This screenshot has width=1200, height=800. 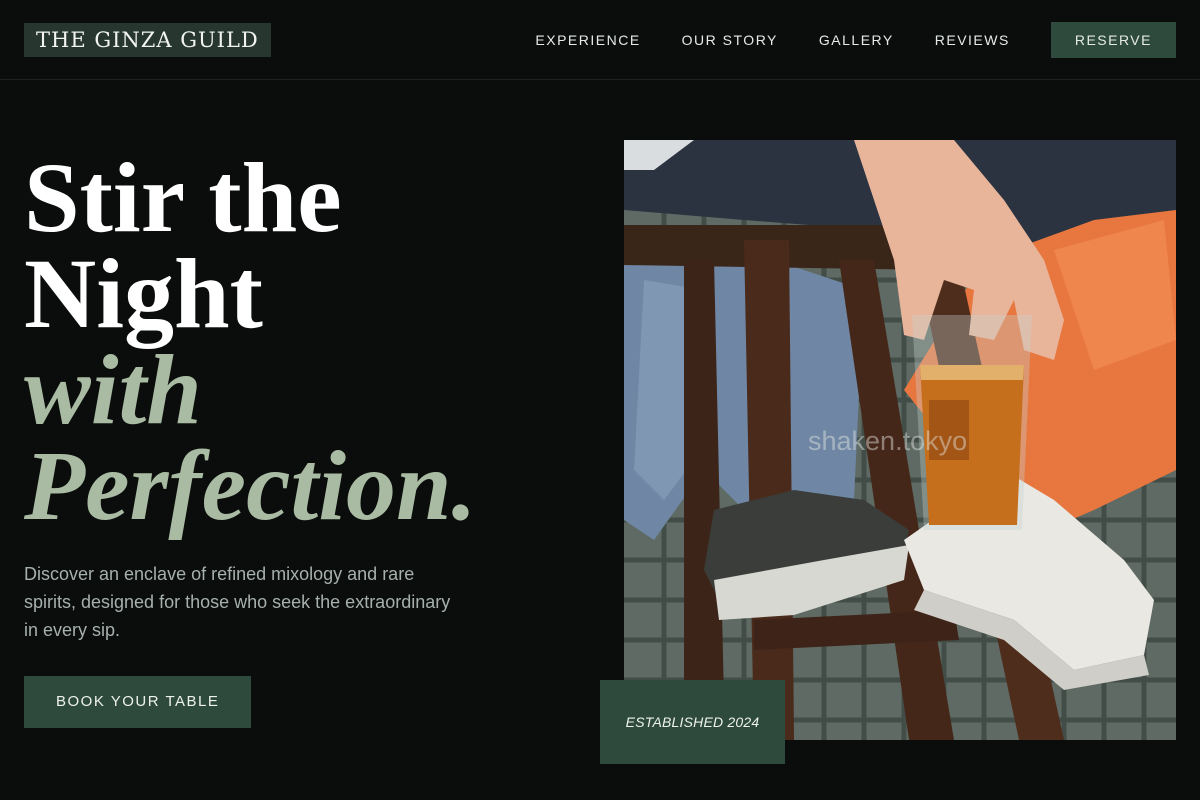 I want to click on nav-link-experience: EXPERIENCE, so click(x=587, y=40).